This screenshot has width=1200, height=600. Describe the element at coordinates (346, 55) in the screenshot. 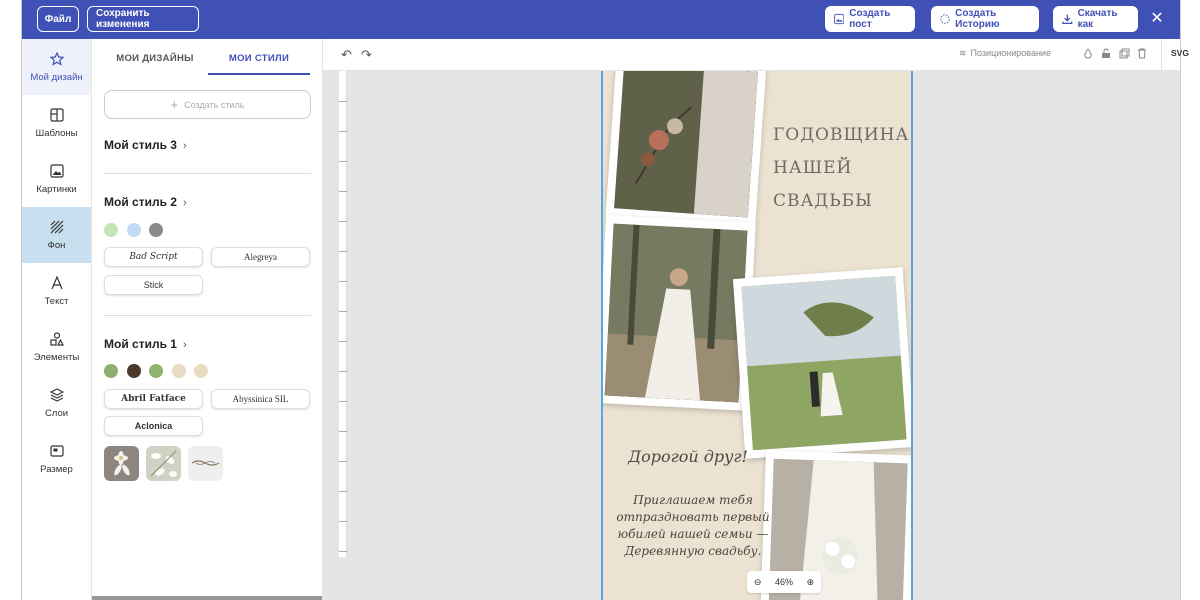

I see `undo-icon: ↶` at that location.